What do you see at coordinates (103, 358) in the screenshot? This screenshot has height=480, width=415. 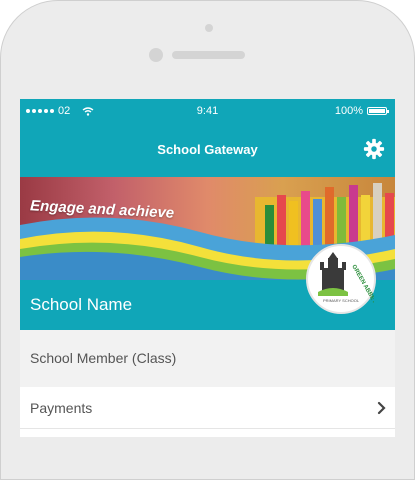 I see `school-member-label: School Member (Class)` at bounding box center [103, 358].